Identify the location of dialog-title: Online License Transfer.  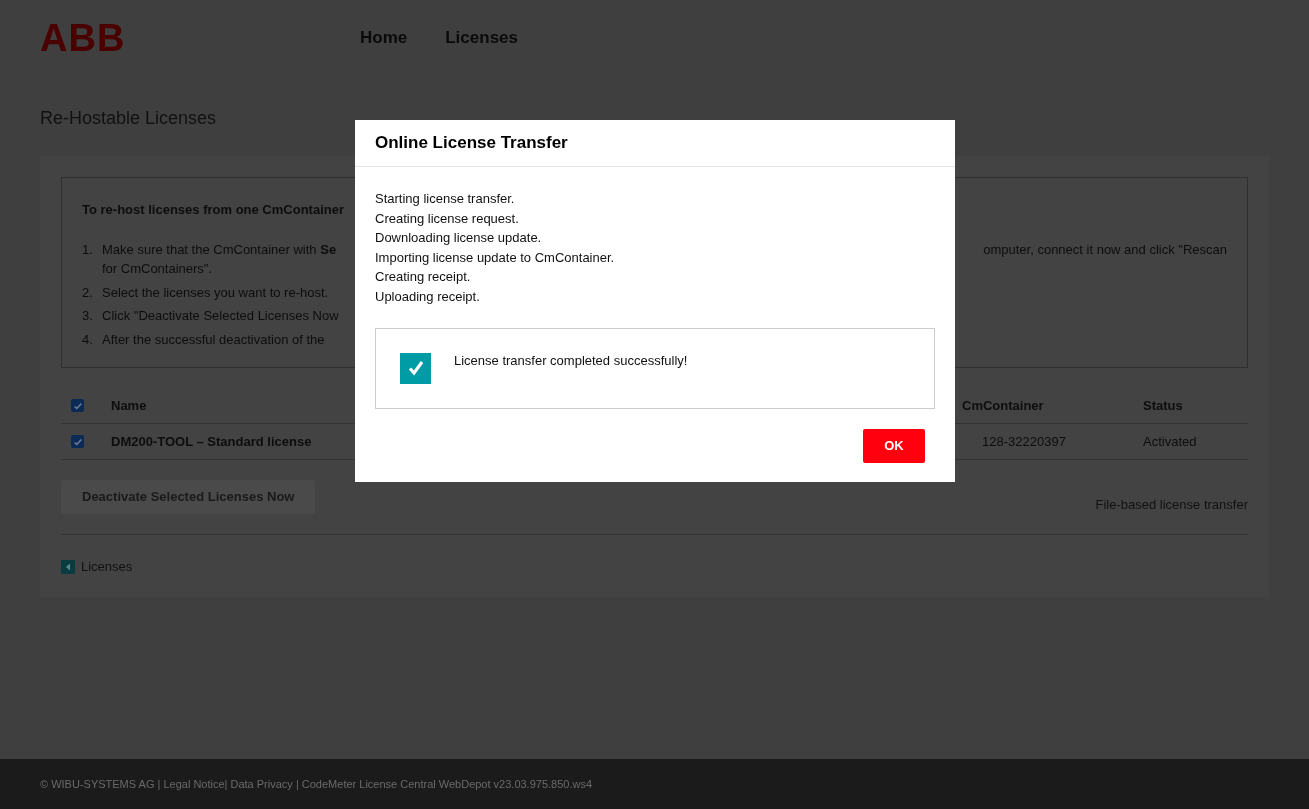
(471, 143).